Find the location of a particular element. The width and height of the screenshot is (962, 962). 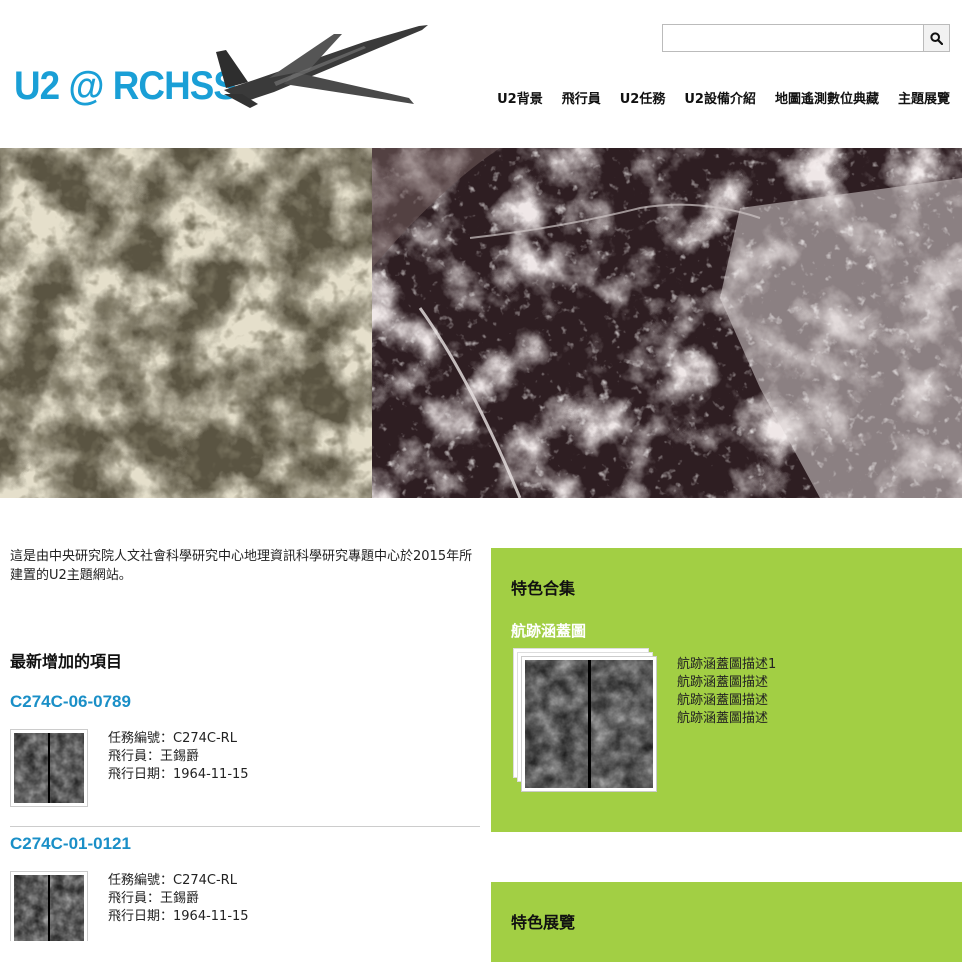

nav-item-pilots: 飛行員 is located at coordinates (581, 97).